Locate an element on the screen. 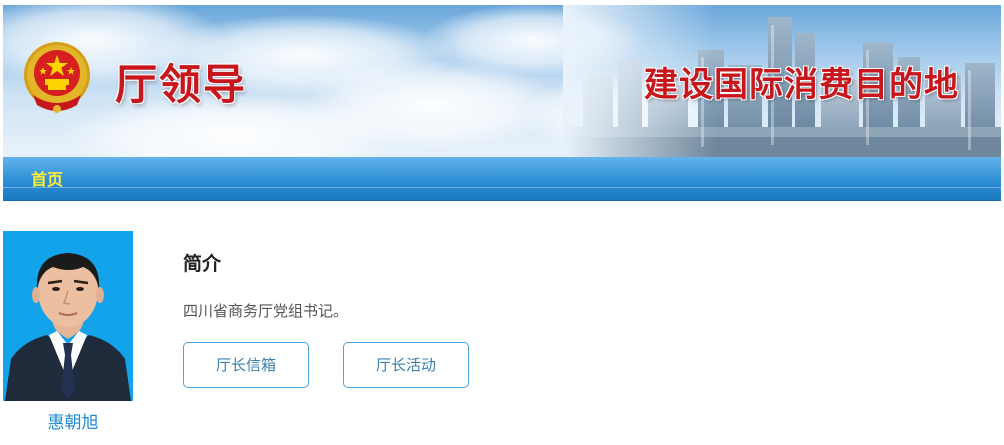 This screenshot has width=1004, height=445. banner-slogan: 建设国际消费目的地 is located at coordinates (801, 85).